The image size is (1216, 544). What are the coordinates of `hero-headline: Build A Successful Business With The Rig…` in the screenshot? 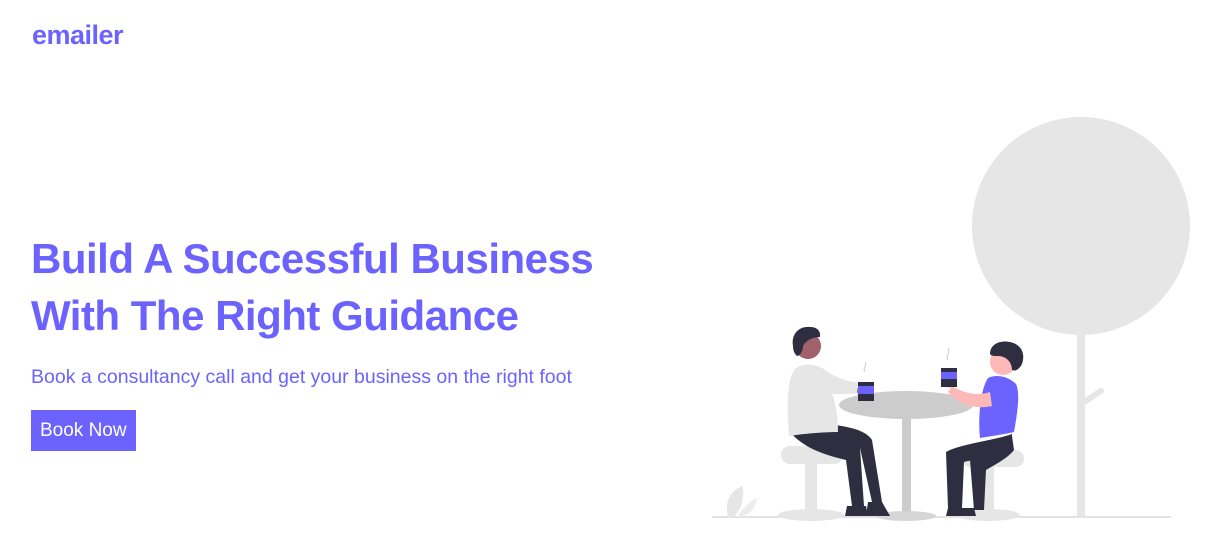 It's located at (351, 287).